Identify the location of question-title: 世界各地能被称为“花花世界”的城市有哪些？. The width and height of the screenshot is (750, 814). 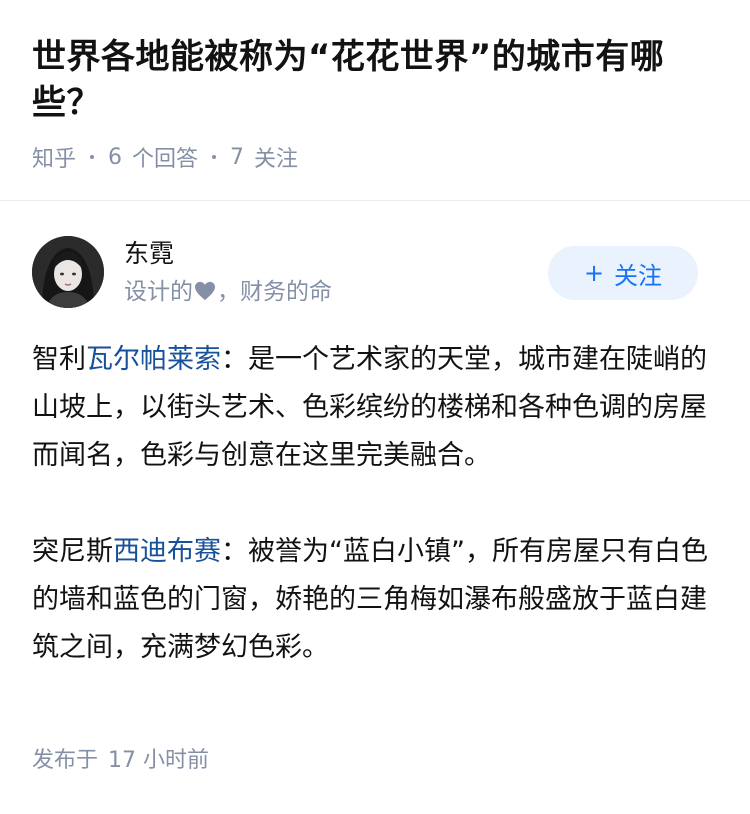
(375, 80).